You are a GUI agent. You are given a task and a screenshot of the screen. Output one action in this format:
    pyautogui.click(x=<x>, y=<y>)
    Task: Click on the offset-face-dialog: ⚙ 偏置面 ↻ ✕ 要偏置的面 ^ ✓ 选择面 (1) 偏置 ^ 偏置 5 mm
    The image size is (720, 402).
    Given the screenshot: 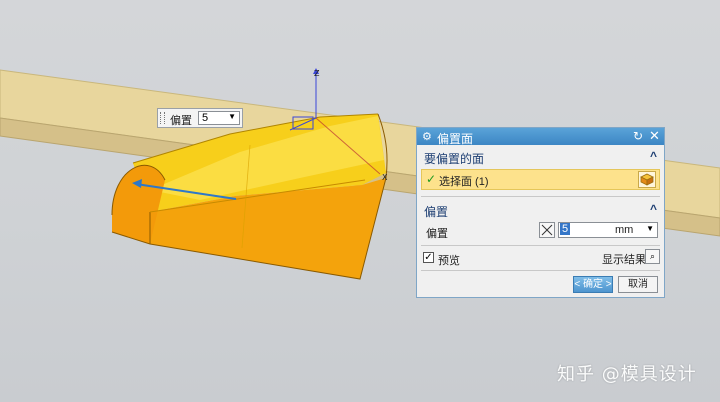 What is the action you would take?
    pyautogui.click(x=540, y=212)
    